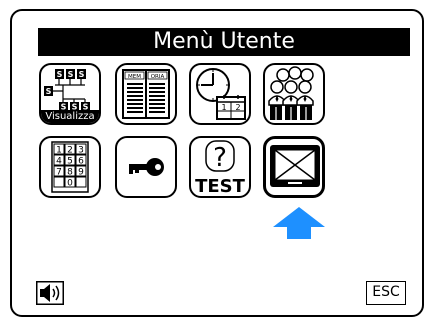 This screenshot has width=436, height=328. Describe the element at coordinates (70, 94) in the screenshot. I see `visualizza-tile: S S S S S S S Visualizza` at that location.